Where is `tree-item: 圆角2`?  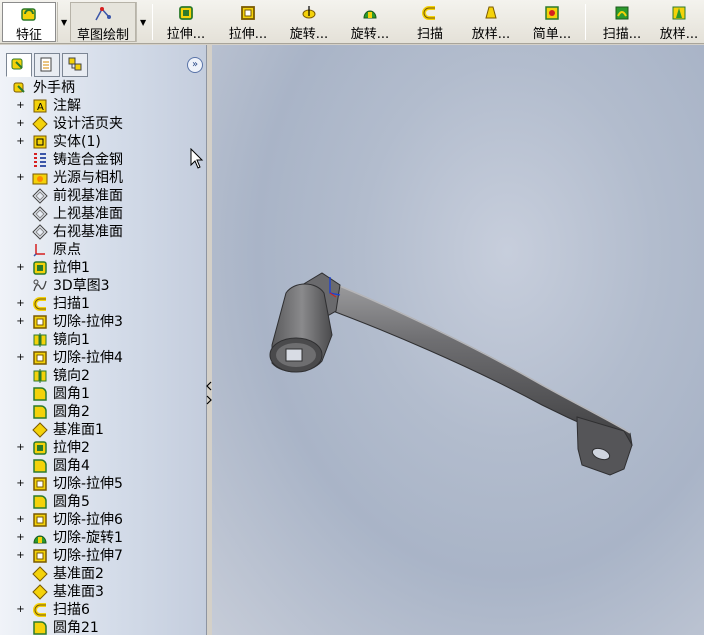 tree-item: 圆角2 is located at coordinates (103, 412).